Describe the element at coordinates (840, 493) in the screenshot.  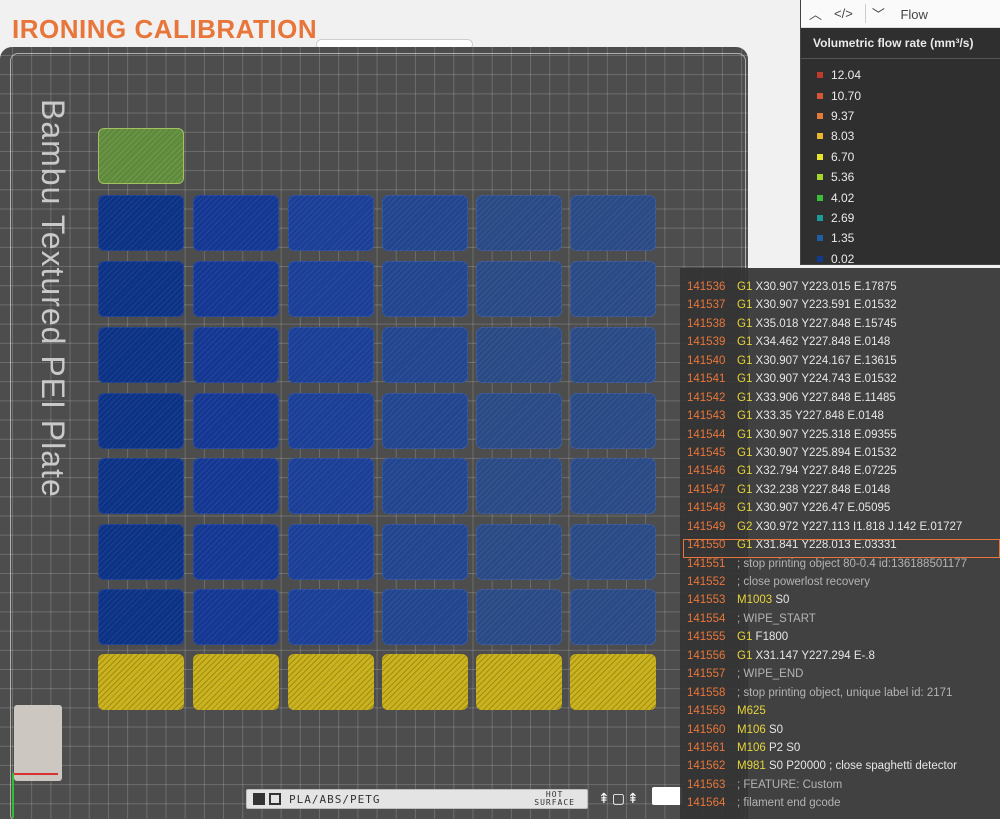
I see `gcode-line: 141547 G1 X32.238 Y227.848 E.0148` at that location.